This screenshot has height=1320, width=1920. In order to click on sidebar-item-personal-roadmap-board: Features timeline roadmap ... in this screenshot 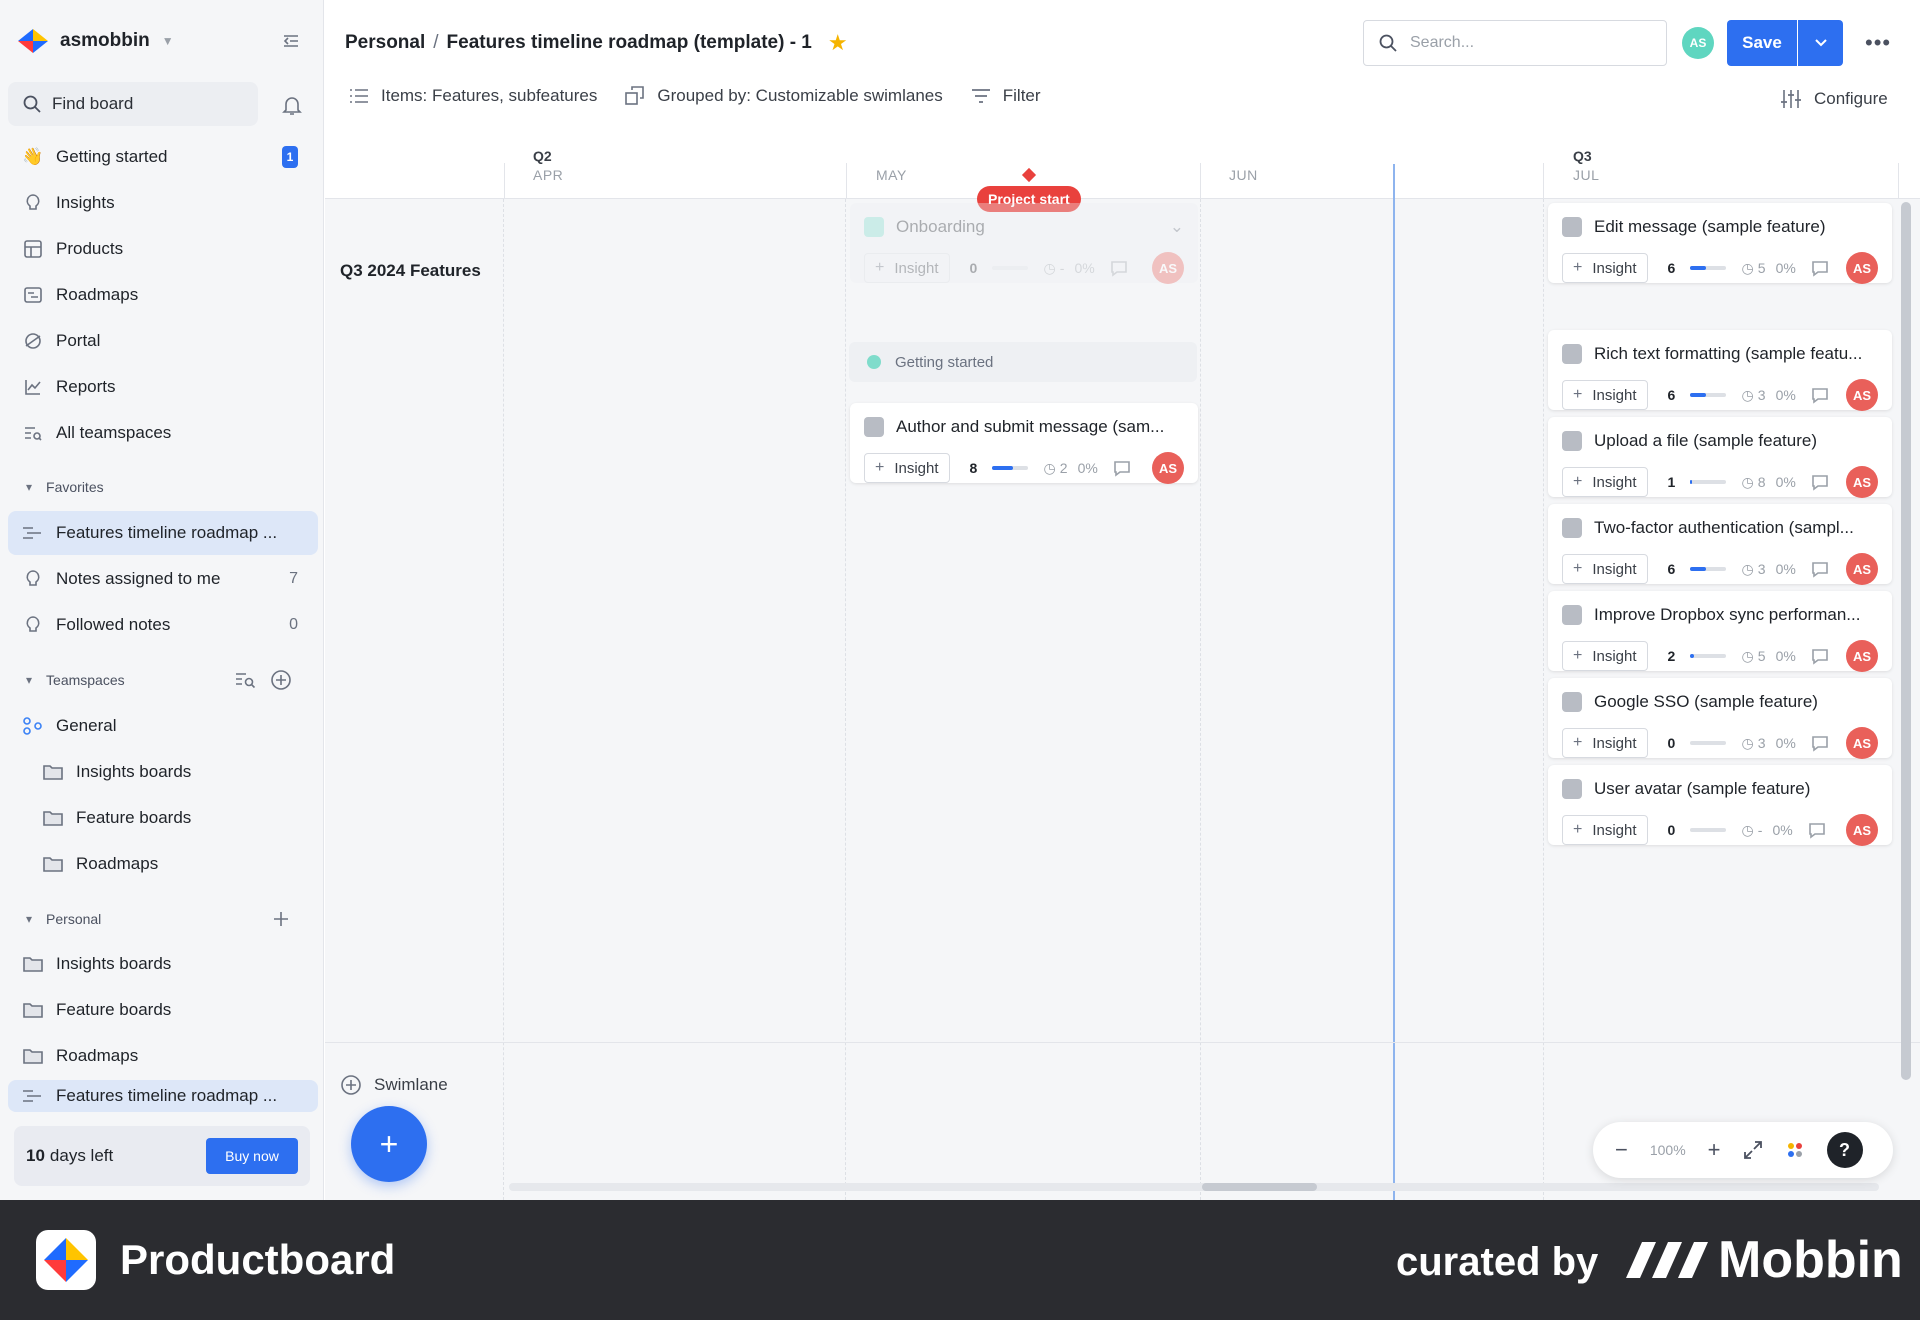, I will do `click(163, 1096)`.